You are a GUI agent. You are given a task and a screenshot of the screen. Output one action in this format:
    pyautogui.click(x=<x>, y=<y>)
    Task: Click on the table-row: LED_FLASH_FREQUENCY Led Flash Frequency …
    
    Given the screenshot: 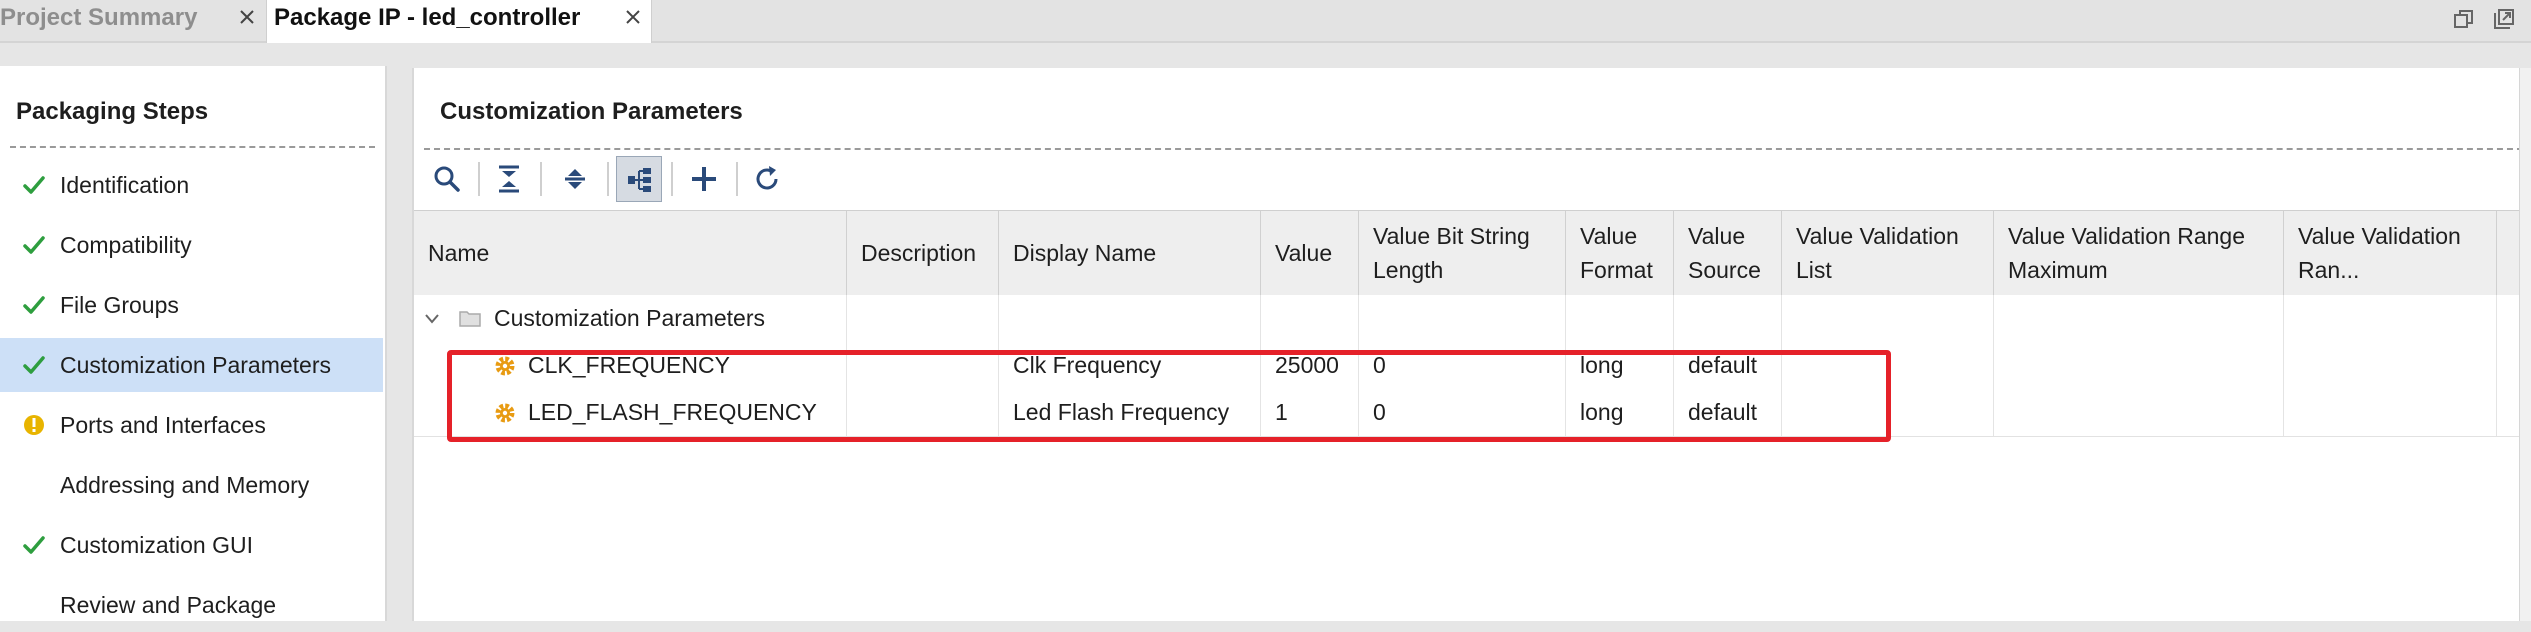 What is the action you would take?
    pyautogui.click(x=1472, y=413)
    